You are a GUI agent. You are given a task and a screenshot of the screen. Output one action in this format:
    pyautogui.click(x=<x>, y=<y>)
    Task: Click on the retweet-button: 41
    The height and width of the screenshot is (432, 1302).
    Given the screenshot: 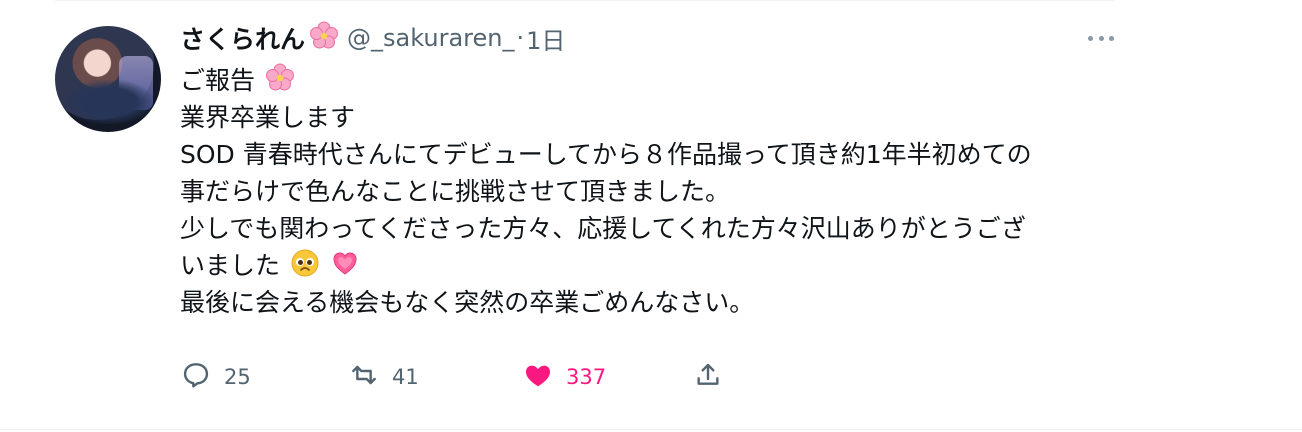 What is the action you would take?
    pyautogui.click(x=383, y=377)
    